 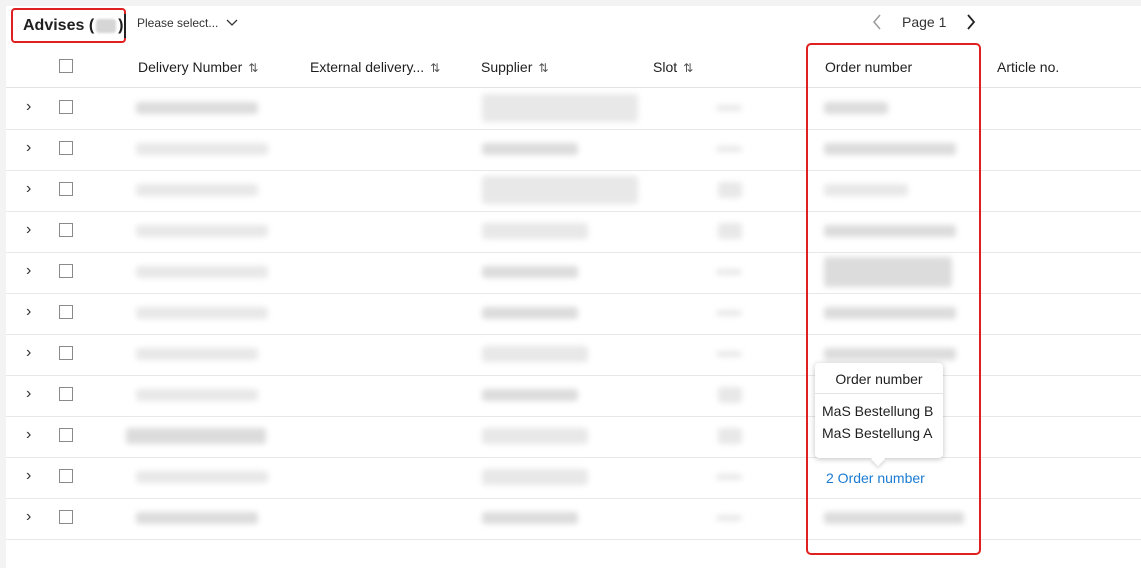 What do you see at coordinates (59, 25) in the screenshot?
I see `title-prefix: Advises (` at bounding box center [59, 25].